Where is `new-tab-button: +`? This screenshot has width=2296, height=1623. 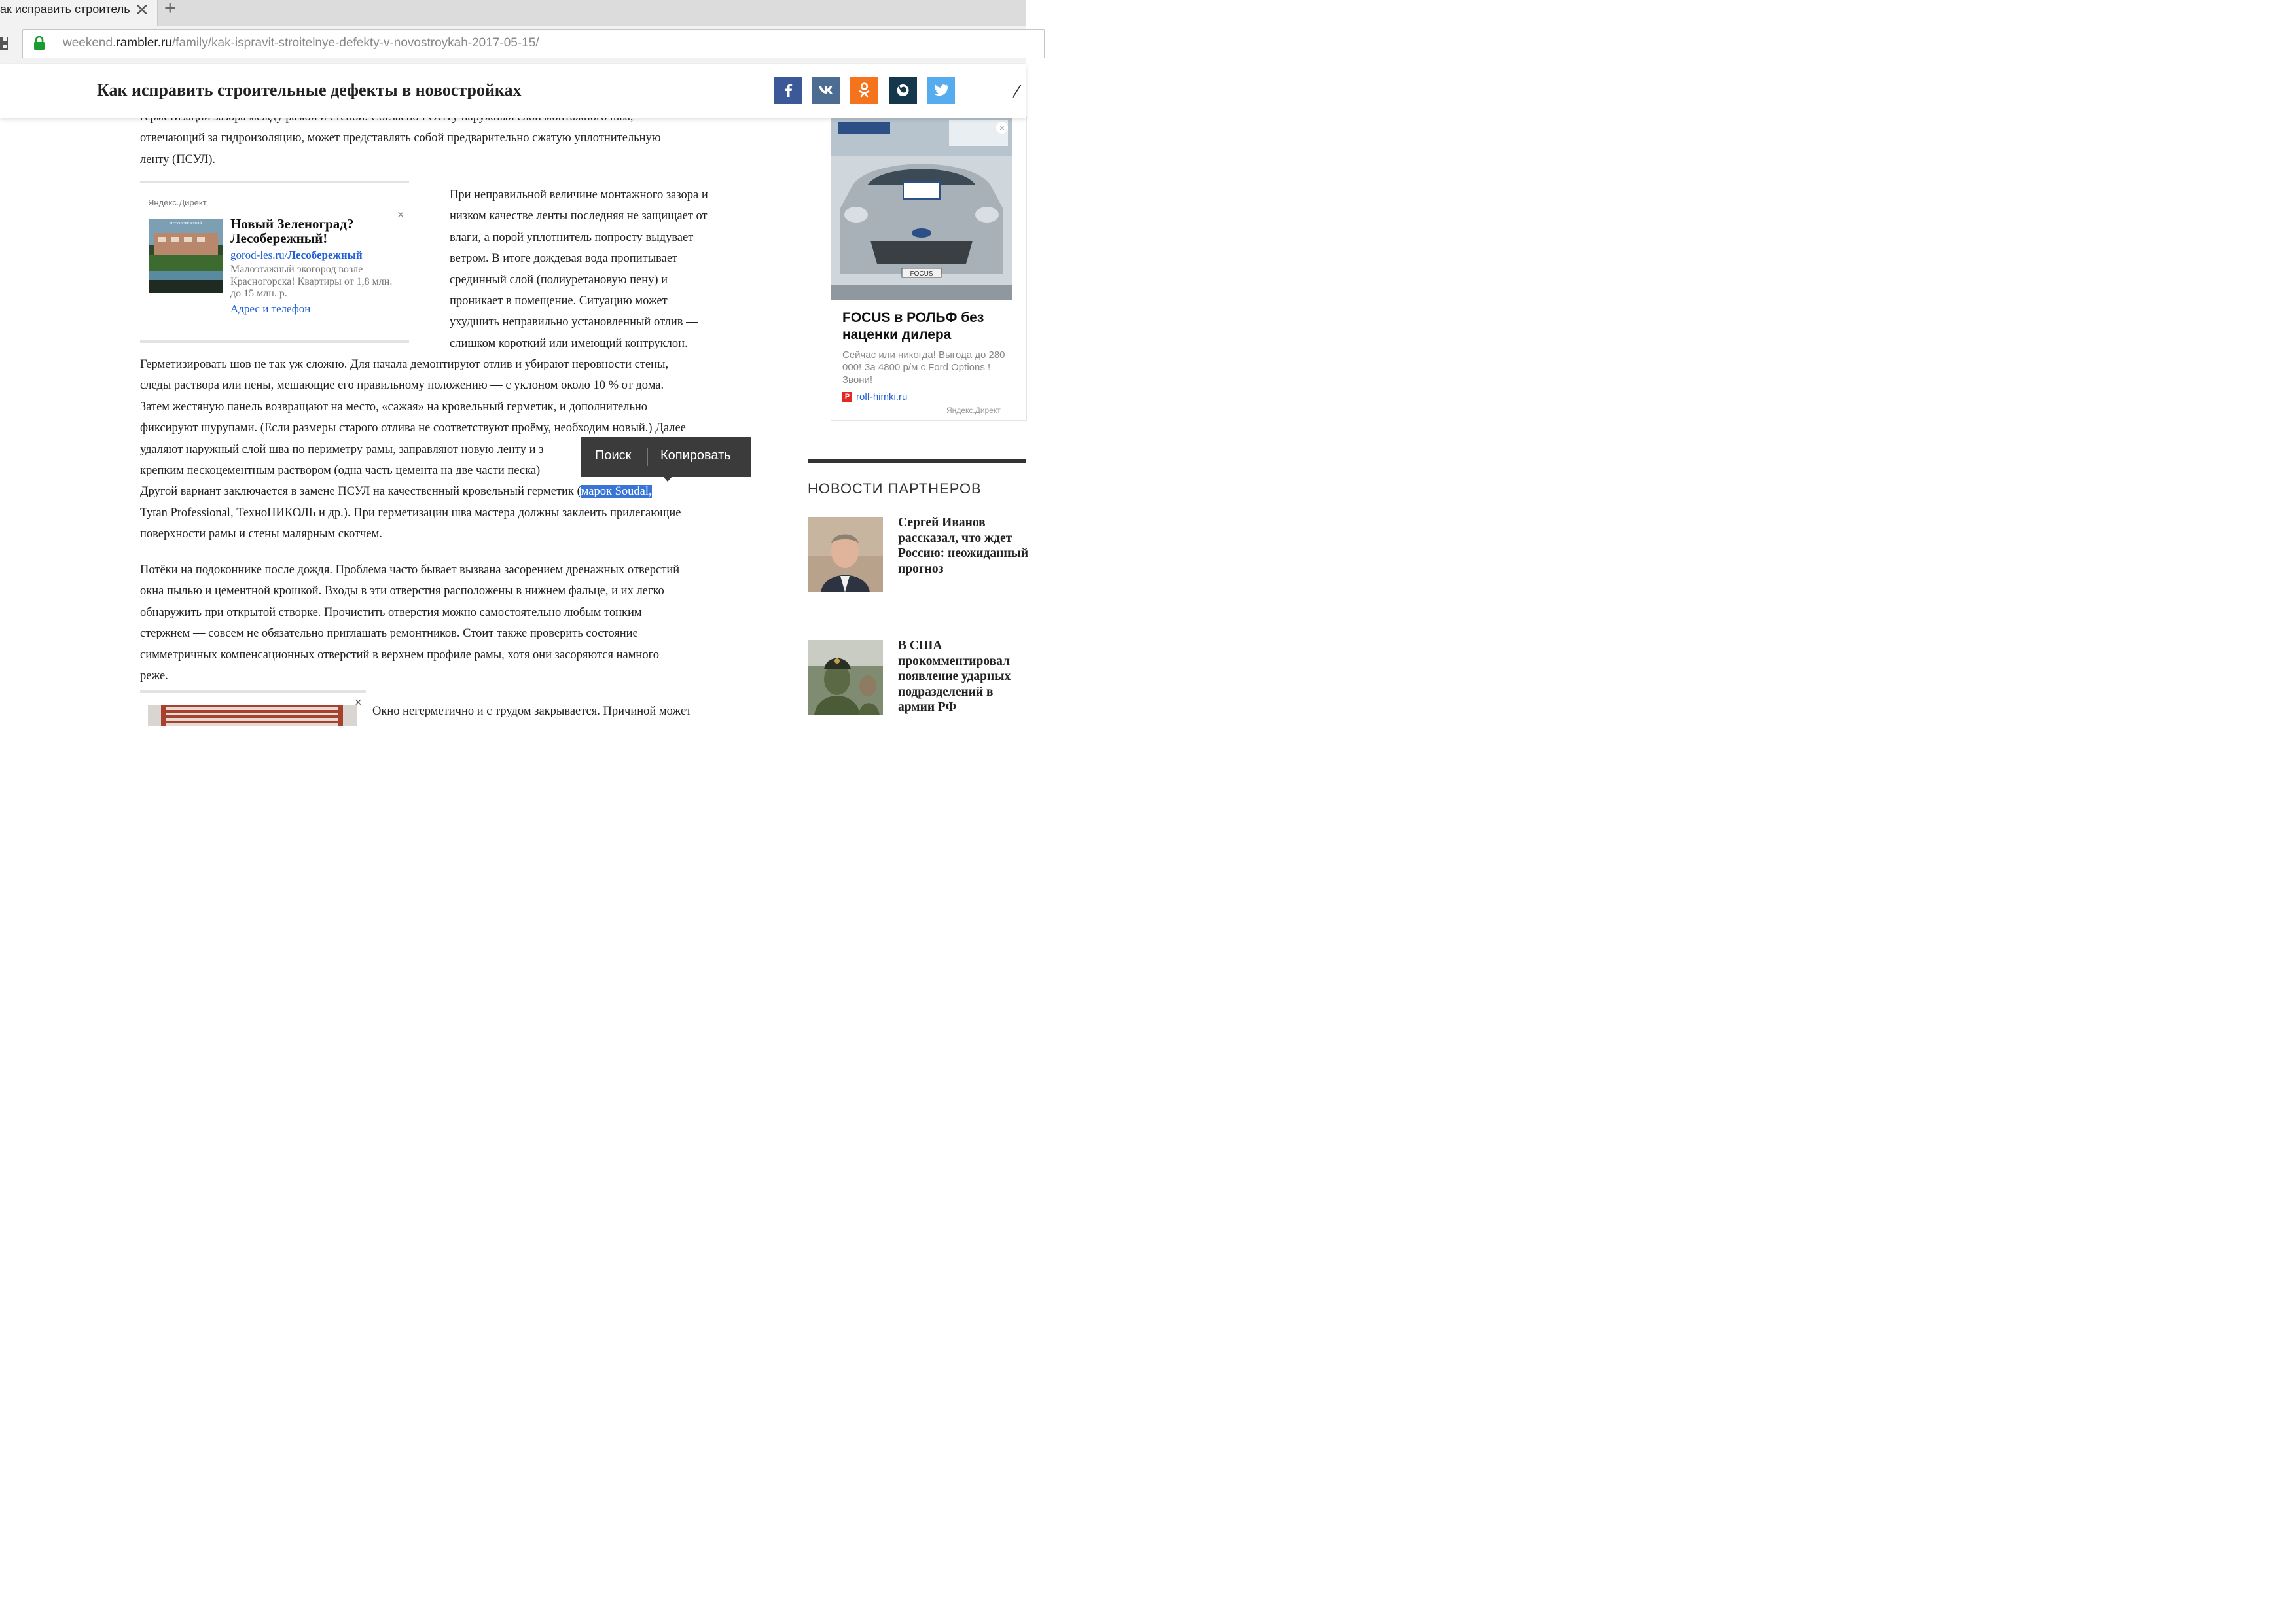
new-tab-button: + is located at coordinates (170, 10).